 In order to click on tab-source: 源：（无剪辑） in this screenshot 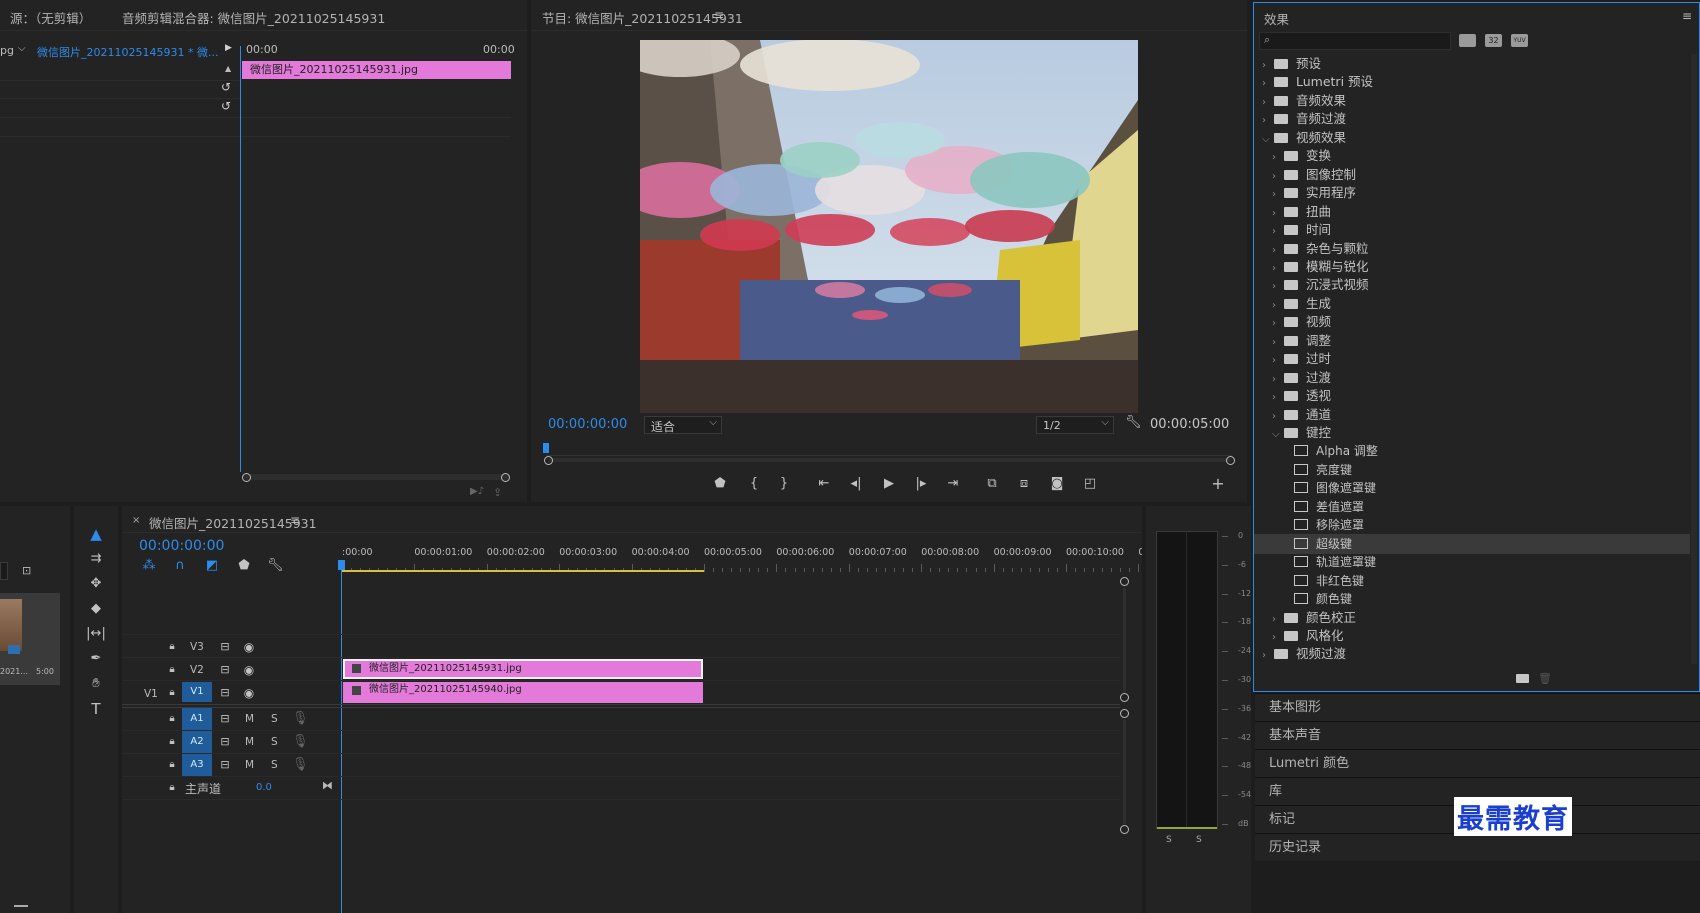, I will do `click(50, 17)`.